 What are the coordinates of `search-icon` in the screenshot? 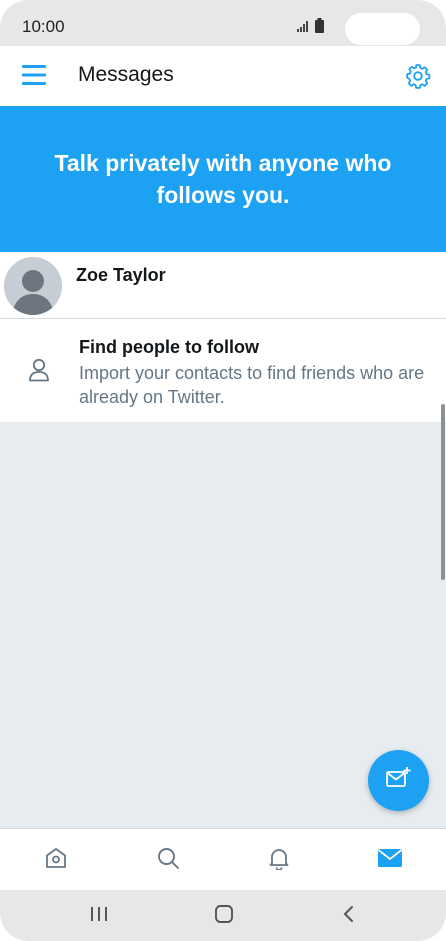 It's located at (168, 860).